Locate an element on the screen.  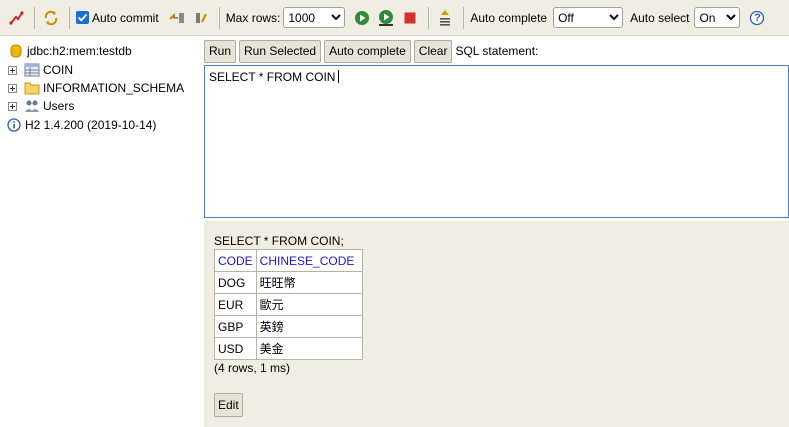
help-icon: ? is located at coordinates (757, 18).